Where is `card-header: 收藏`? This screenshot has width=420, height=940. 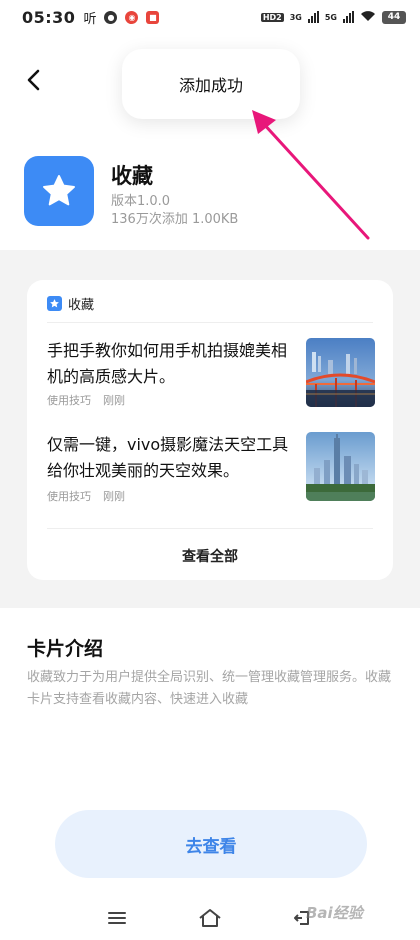 card-header: 收藏 is located at coordinates (70, 303).